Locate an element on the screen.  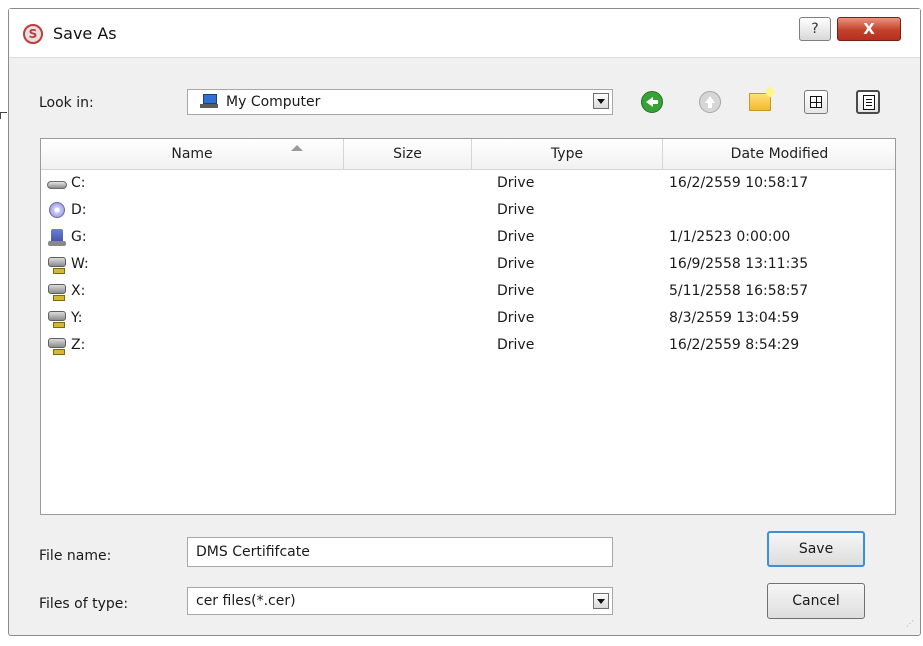
table-row: W: Drive 16/9/2558 13:11:35 is located at coordinates (468, 265).